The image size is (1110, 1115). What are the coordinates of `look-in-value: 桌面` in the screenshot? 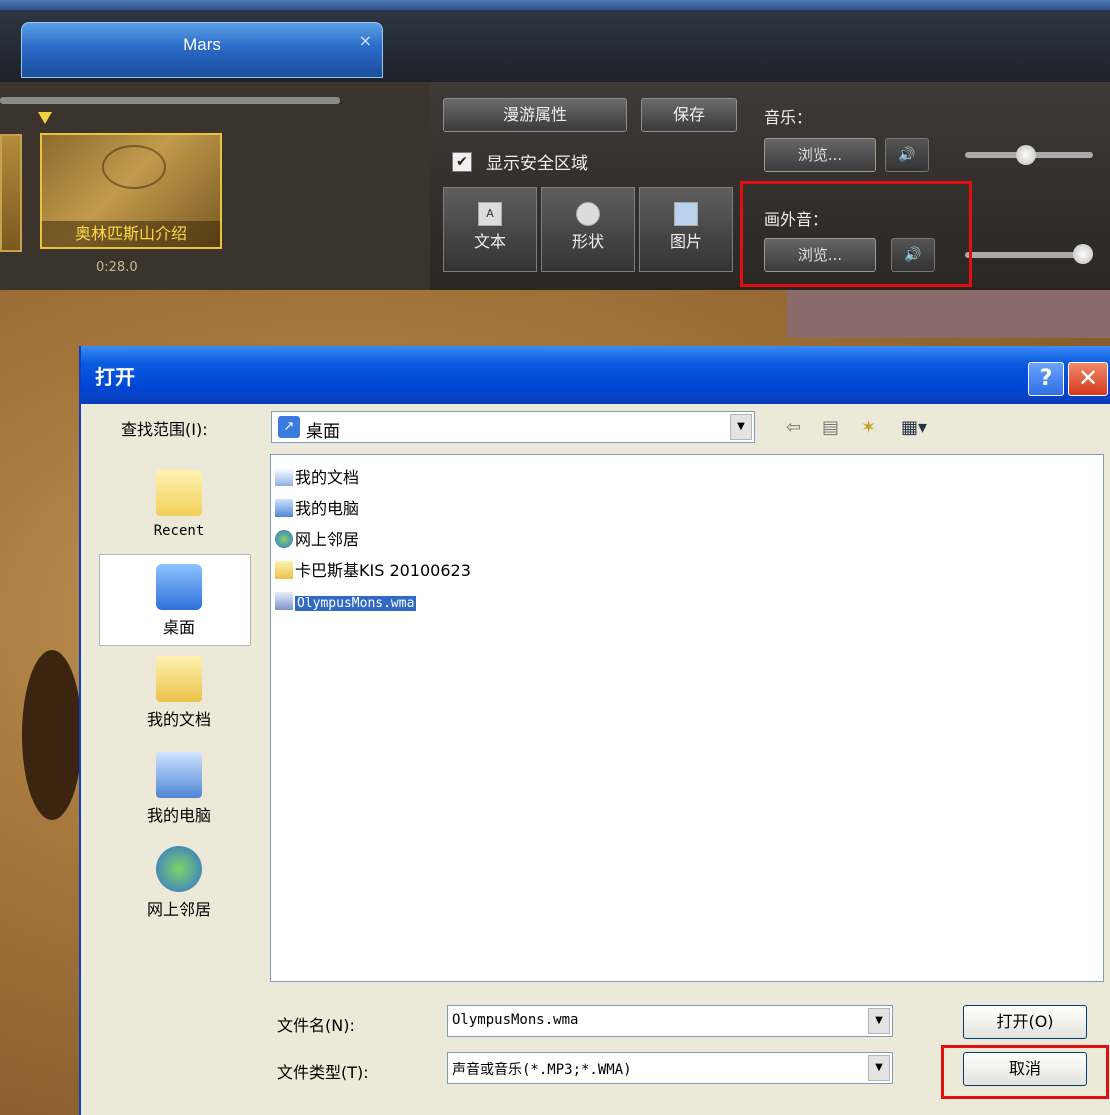 It's located at (323, 432).